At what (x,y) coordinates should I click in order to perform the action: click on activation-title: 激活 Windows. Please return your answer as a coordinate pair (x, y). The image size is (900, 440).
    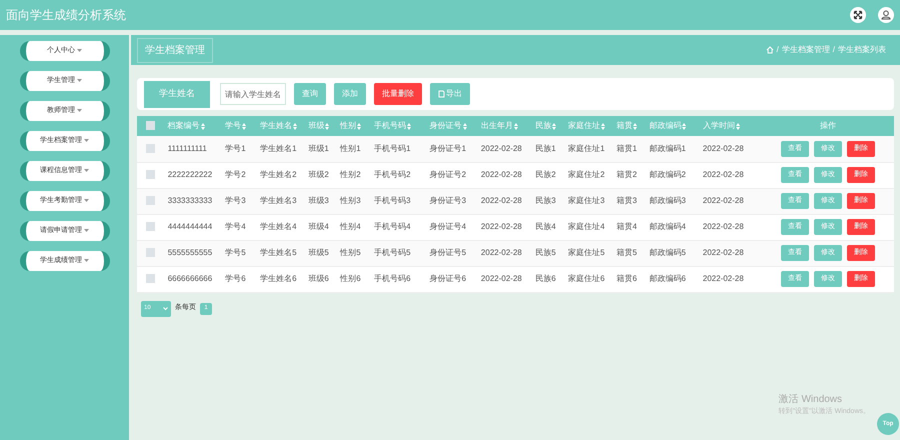
    Looking at the image, I should click on (811, 399).